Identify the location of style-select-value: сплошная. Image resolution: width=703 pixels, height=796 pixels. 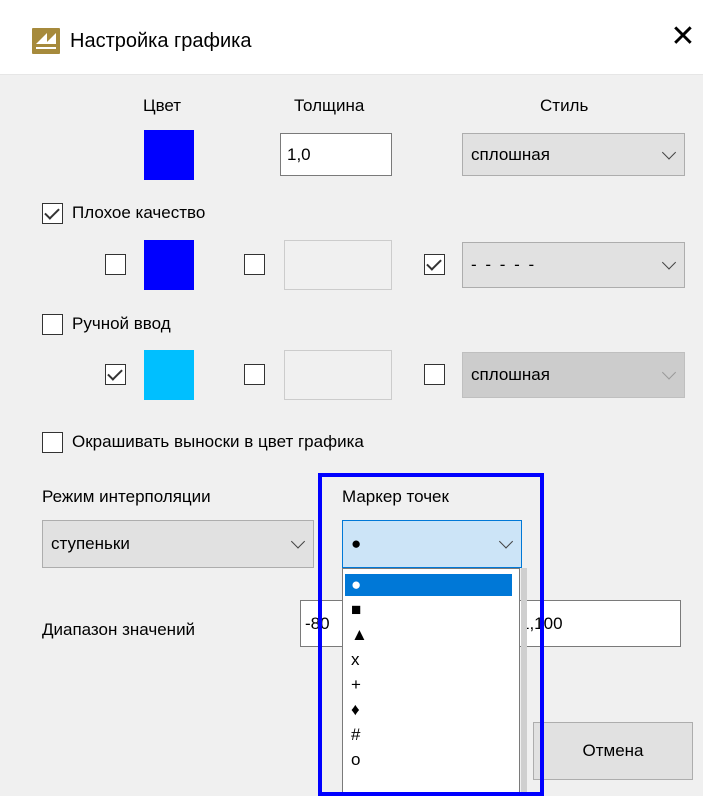
(510, 154).